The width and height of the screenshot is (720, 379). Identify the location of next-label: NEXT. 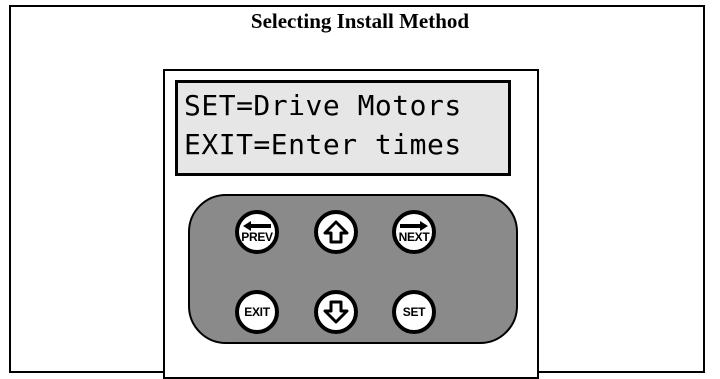
(414, 237).